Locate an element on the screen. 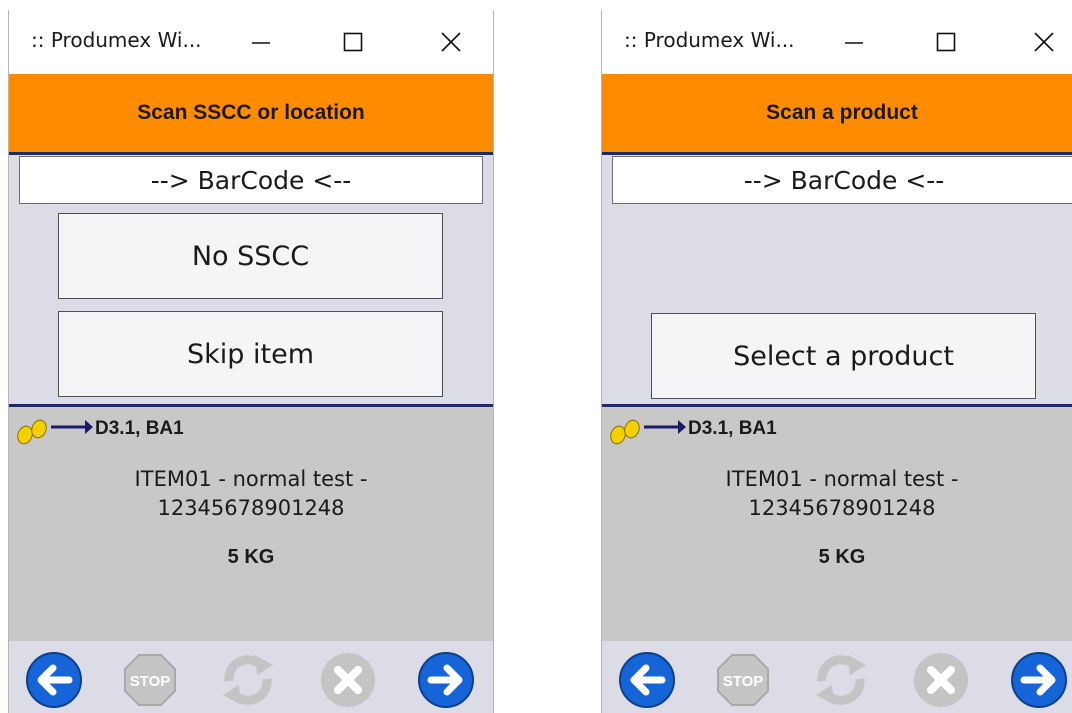  instruction-header: Scan a product is located at coordinates (837, 114).